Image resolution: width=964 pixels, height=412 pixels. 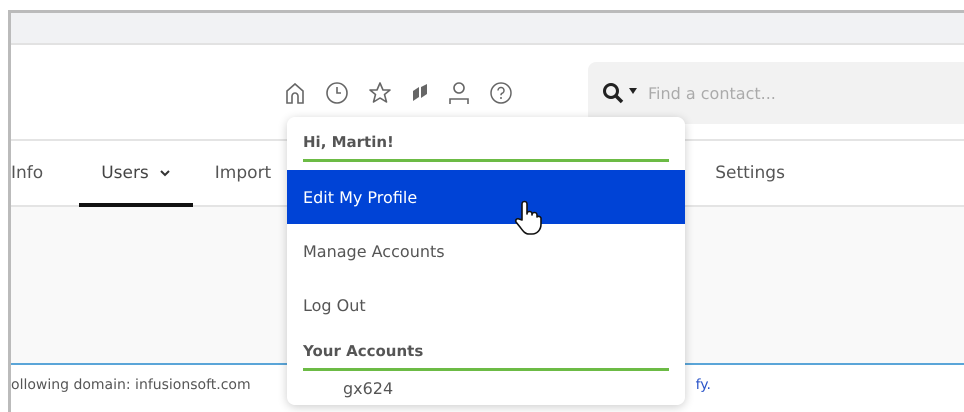 What do you see at coordinates (420, 93) in the screenshot?
I see `leaf-icon` at bounding box center [420, 93].